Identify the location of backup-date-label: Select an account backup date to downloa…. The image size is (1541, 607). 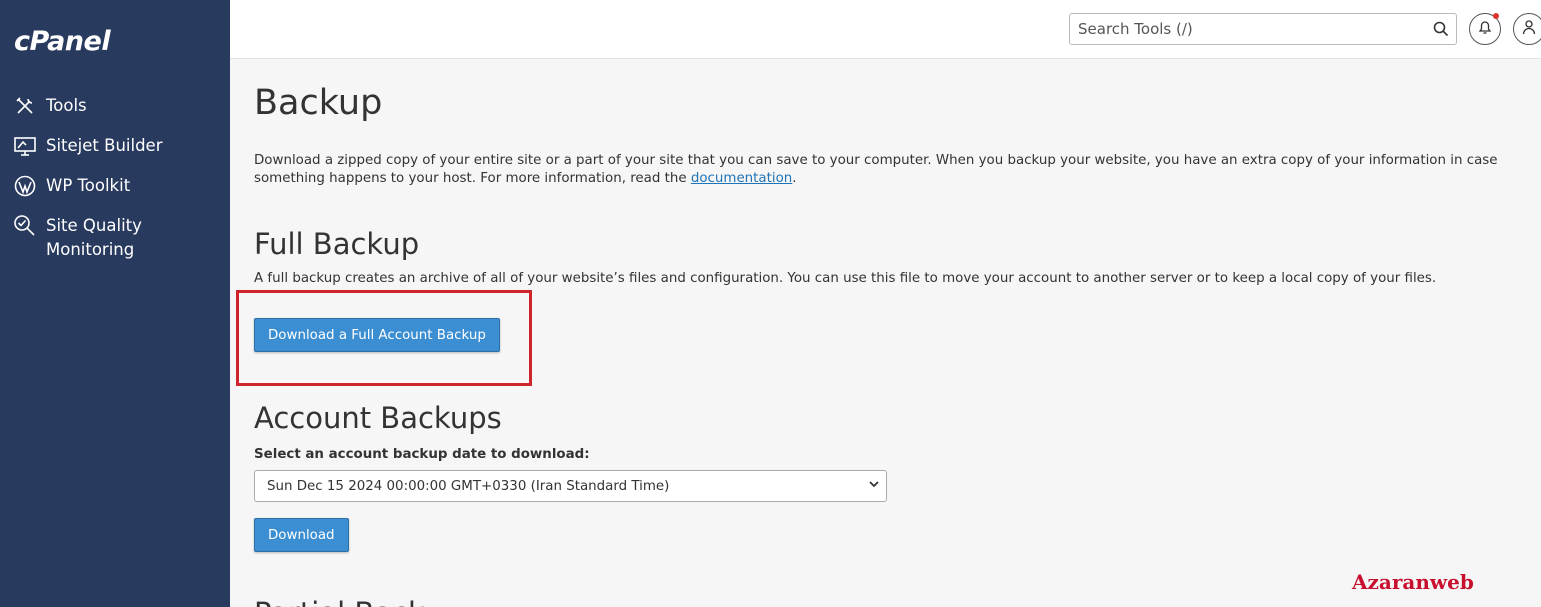
(422, 454).